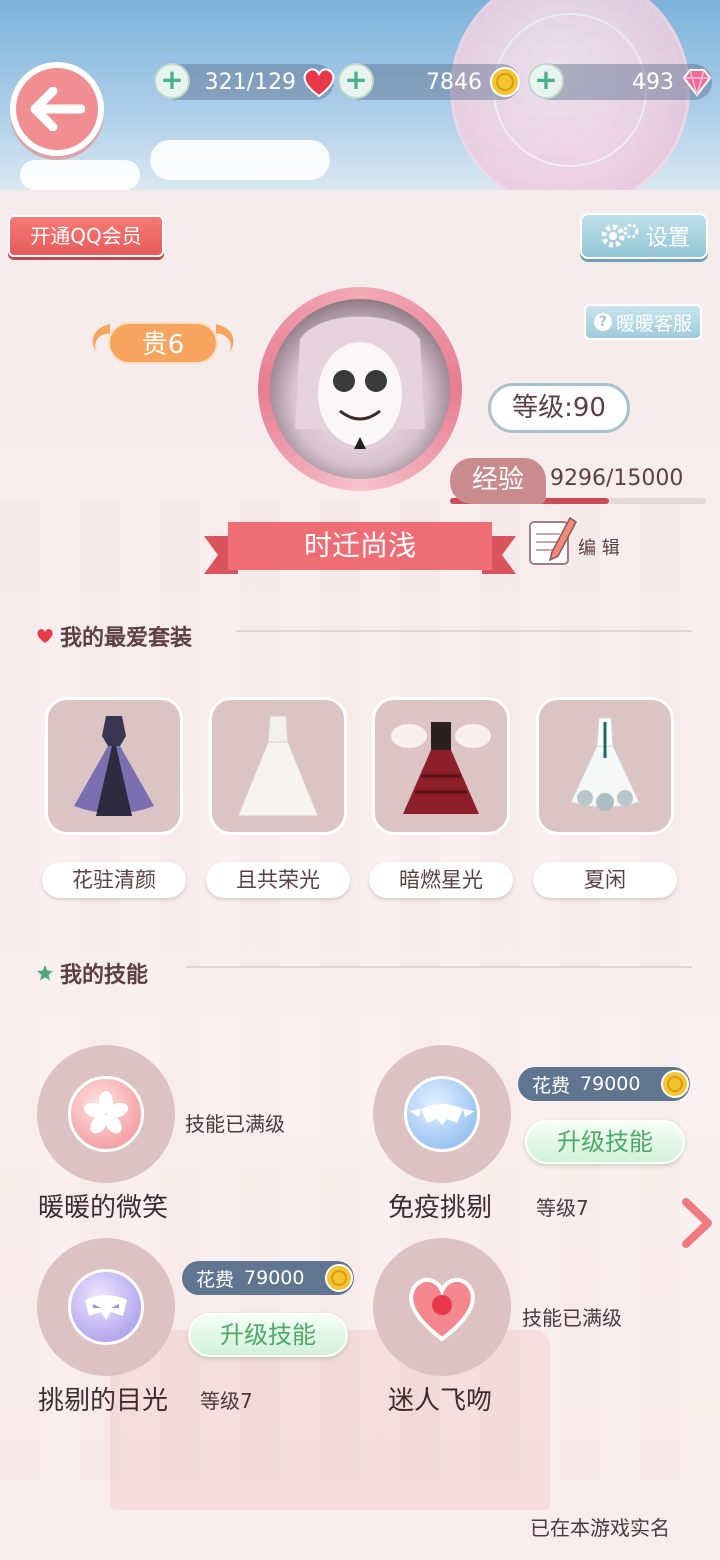  What do you see at coordinates (600, 1528) in the screenshot?
I see `realname-notice: 已在本游戏实名` at bounding box center [600, 1528].